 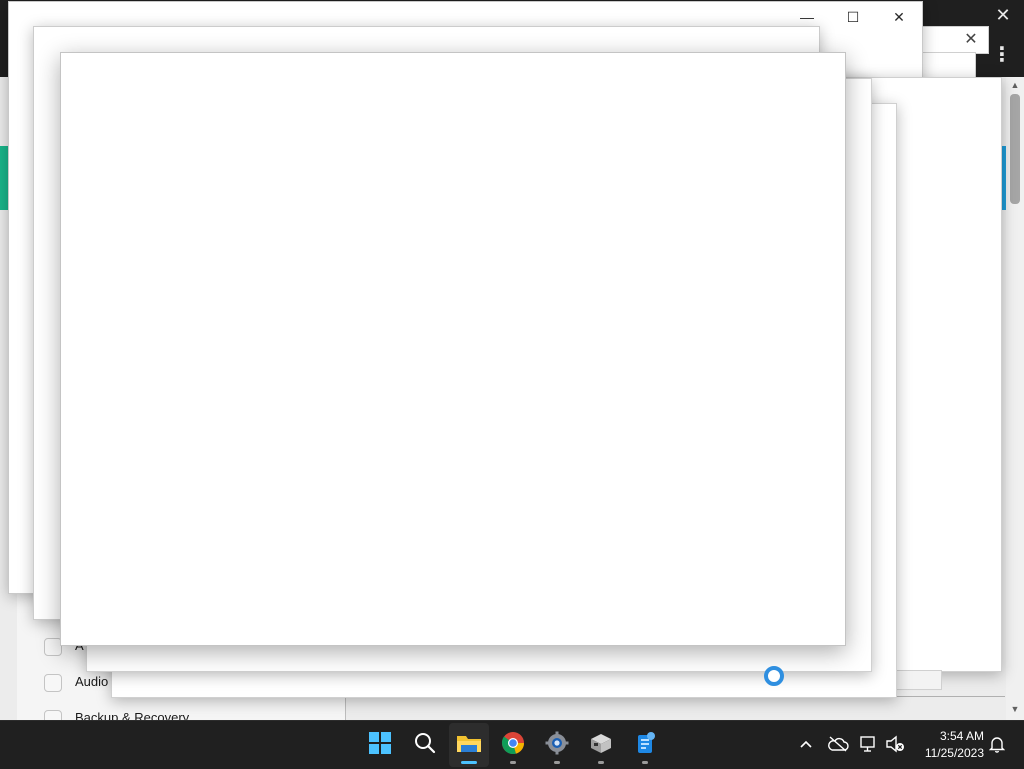 What do you see at coordinates (806, 744) in the screenshot?
I see `chevron-up-icon` at bounding box center [806, 744].